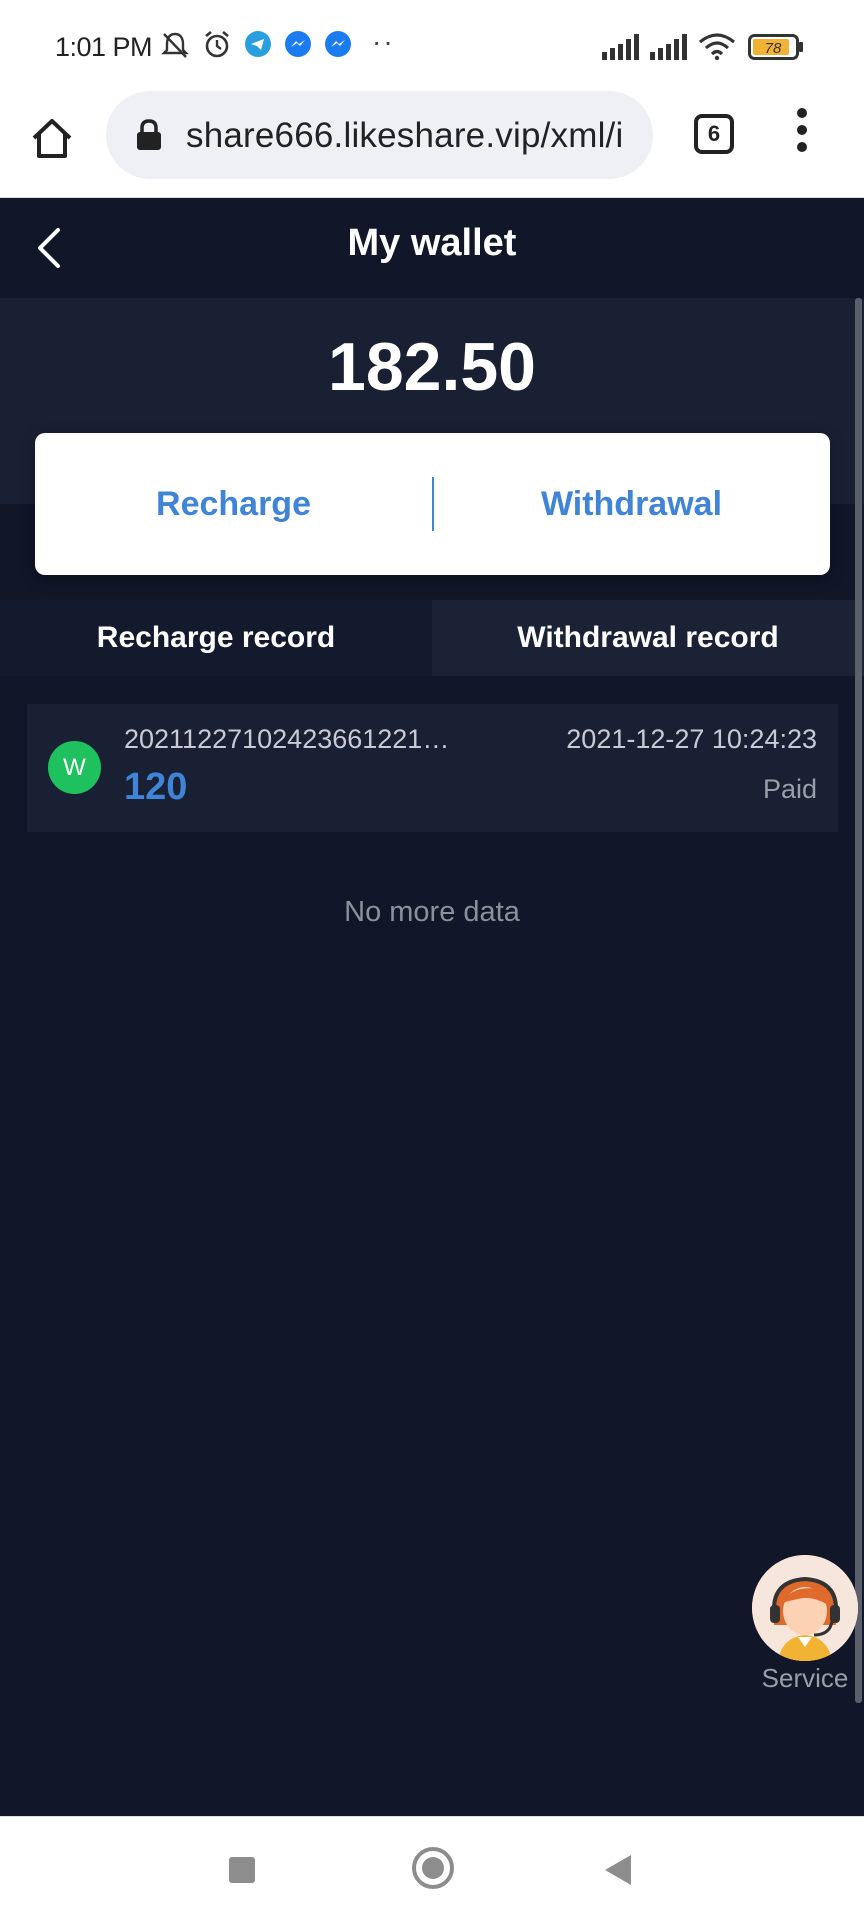 The height and width of the screenshot is (1920, 864). Describe the element at coordinates (432, 44) in the screenshot. I see `status-bar: 1:01 PM ·· 78` at that location.